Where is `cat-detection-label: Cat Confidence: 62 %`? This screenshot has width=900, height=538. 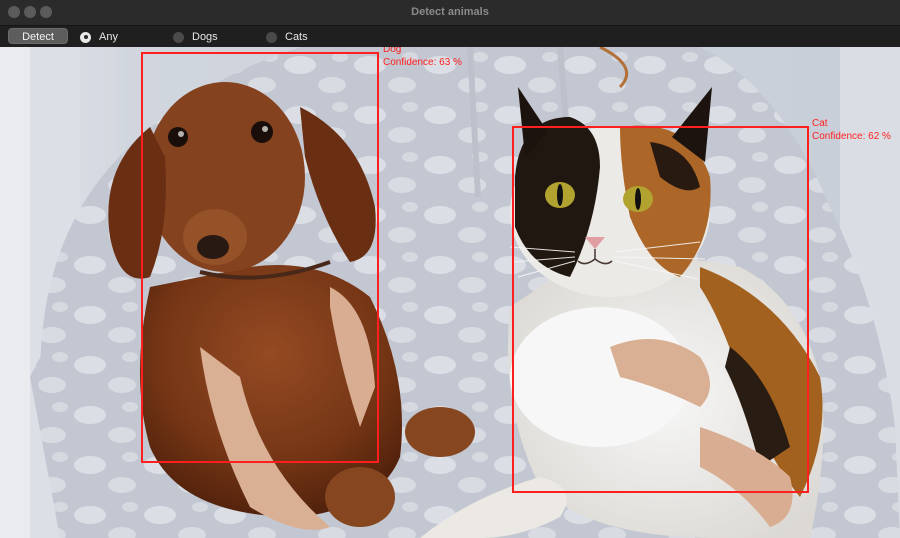
cat-detection-label: Cat Confidence: 62 % is located at coordinates (851, 130).